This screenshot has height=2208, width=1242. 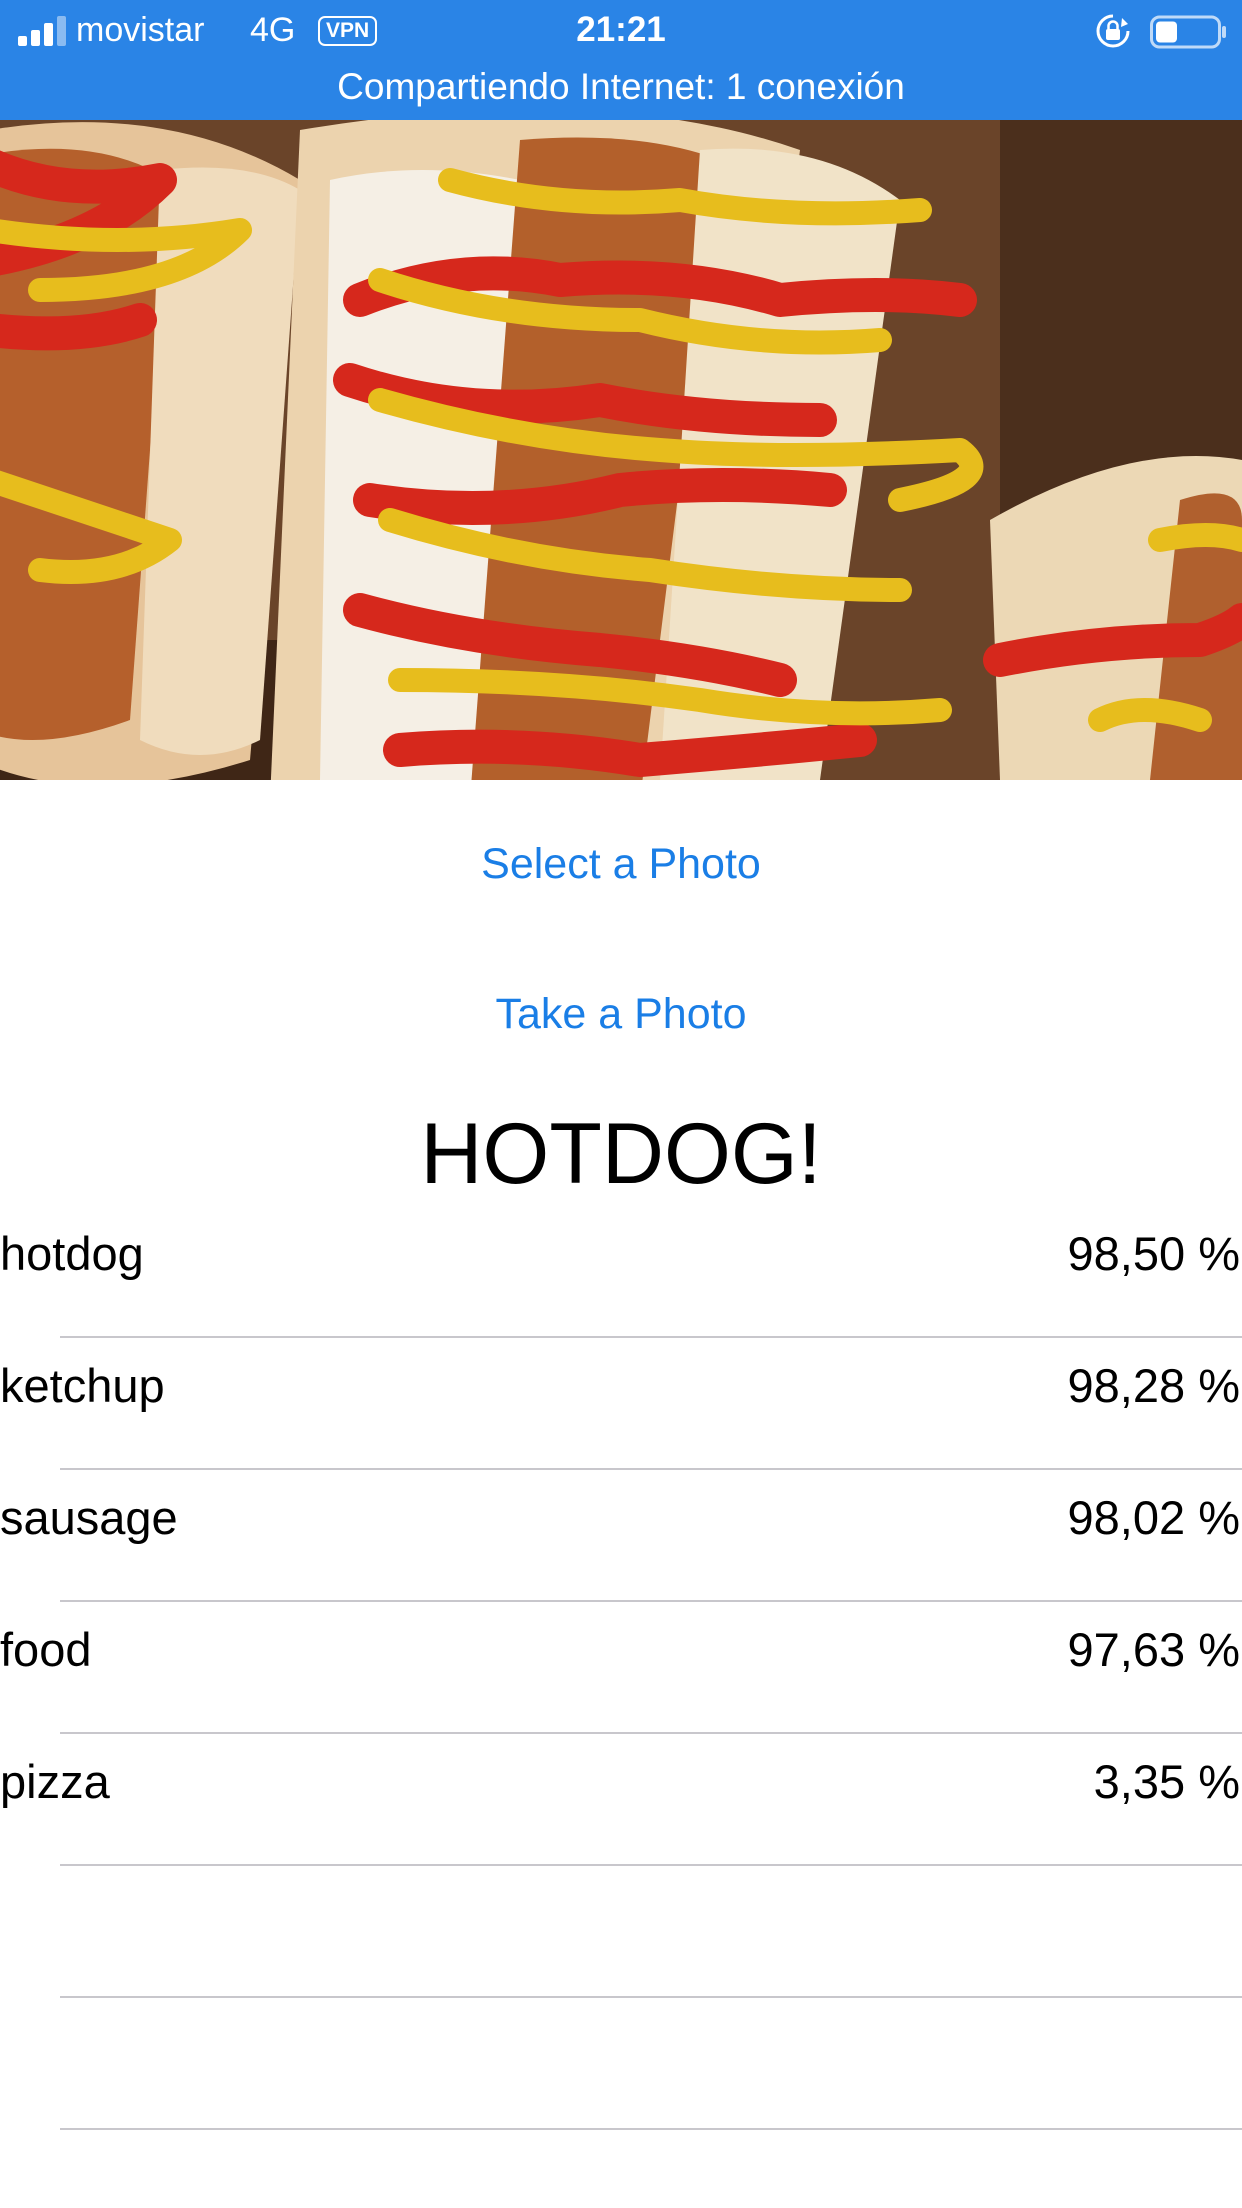 What do you see at coordinates (621, 1014) in the screenshot?
I see `take-photo-button: Take a Photo` at bounding box center [621, 1014].